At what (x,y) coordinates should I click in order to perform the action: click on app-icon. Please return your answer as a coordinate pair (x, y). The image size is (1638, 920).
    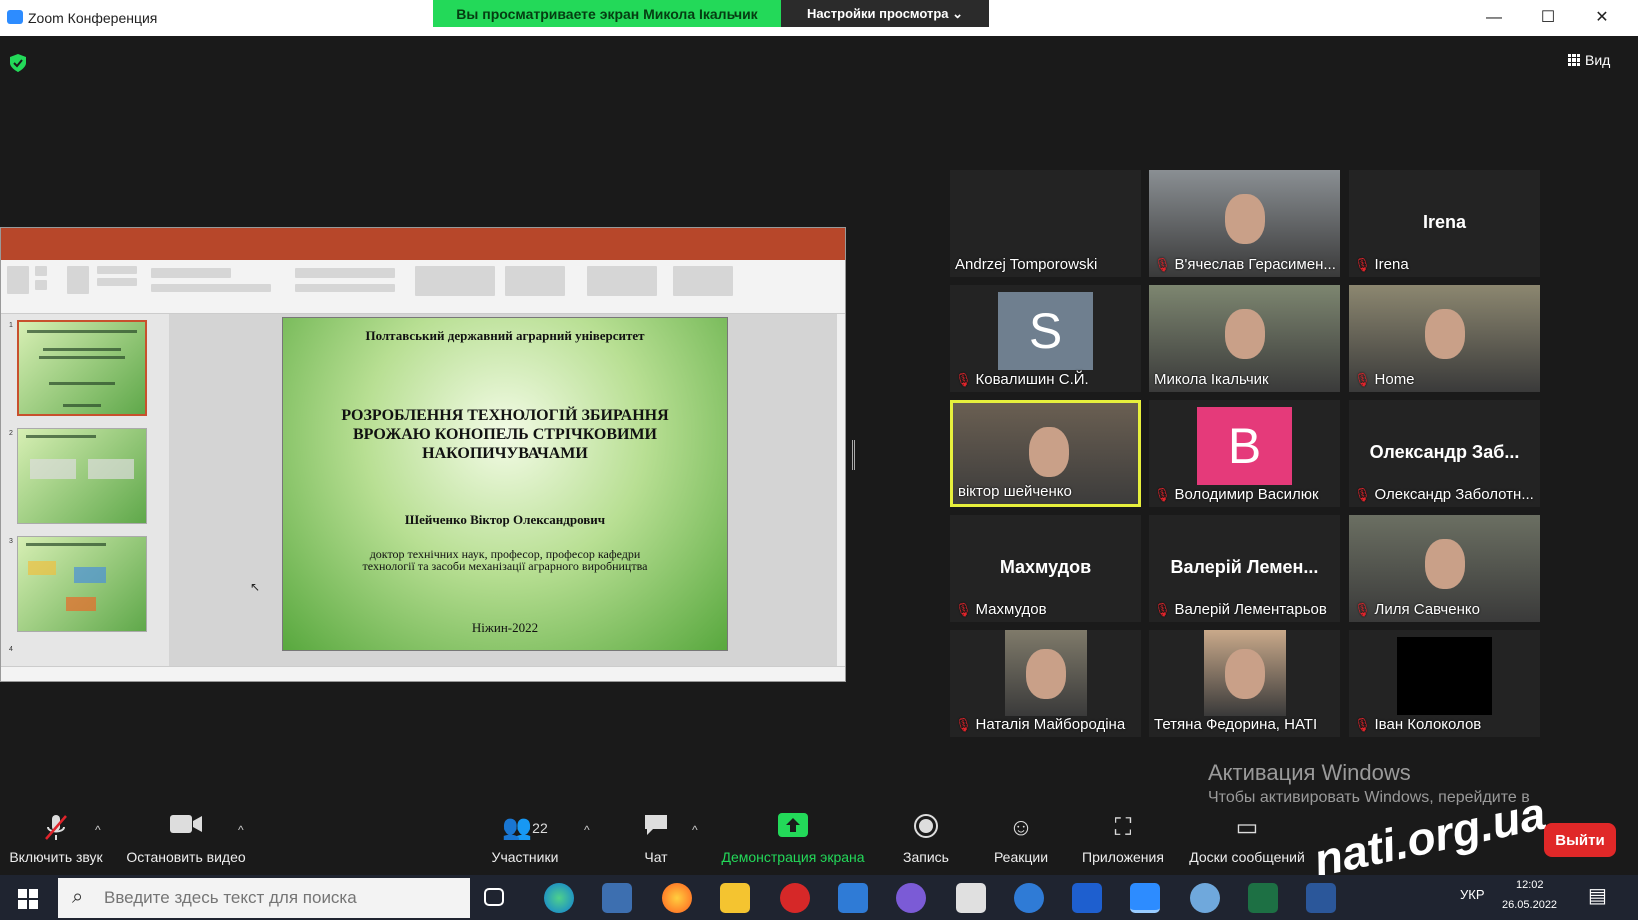
    Looking at the image, I should click on (1029, 898).